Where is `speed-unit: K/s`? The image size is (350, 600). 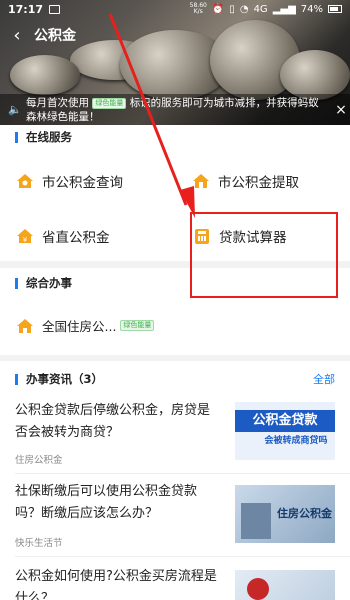 speed-unit: K/s is located at coordinates (198, 11).